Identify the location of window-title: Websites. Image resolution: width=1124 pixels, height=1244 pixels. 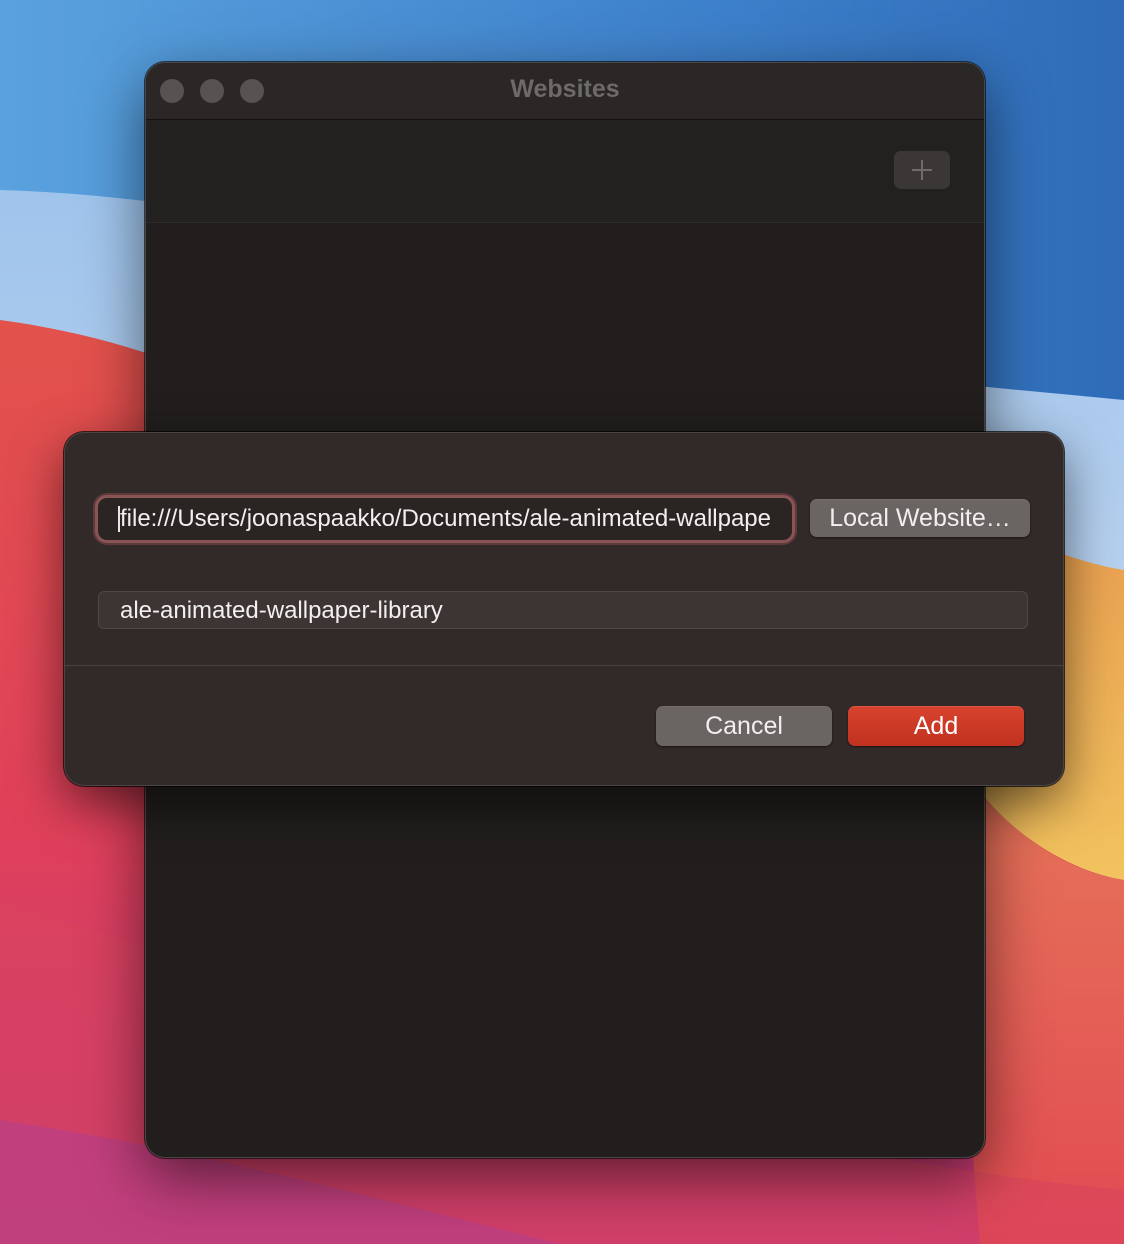
(565, 89).